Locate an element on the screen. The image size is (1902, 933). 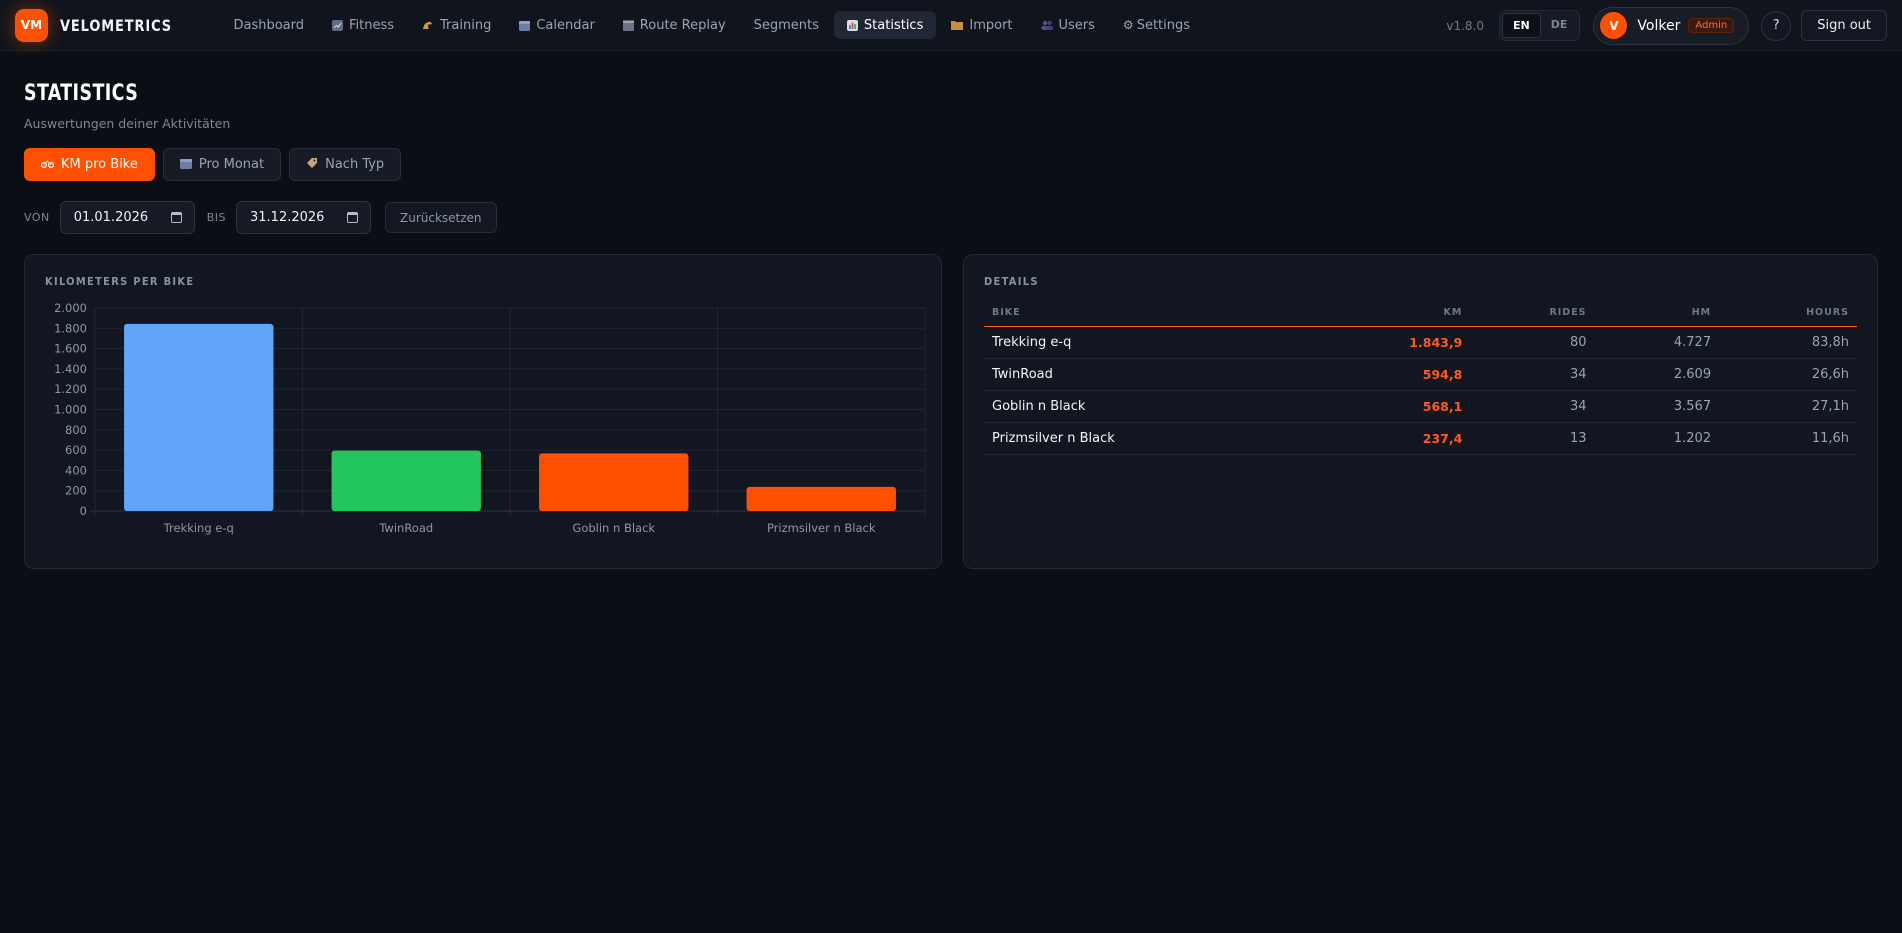
tab-nach-typ-label: Nach Typ is located at coordinates (355, 164).